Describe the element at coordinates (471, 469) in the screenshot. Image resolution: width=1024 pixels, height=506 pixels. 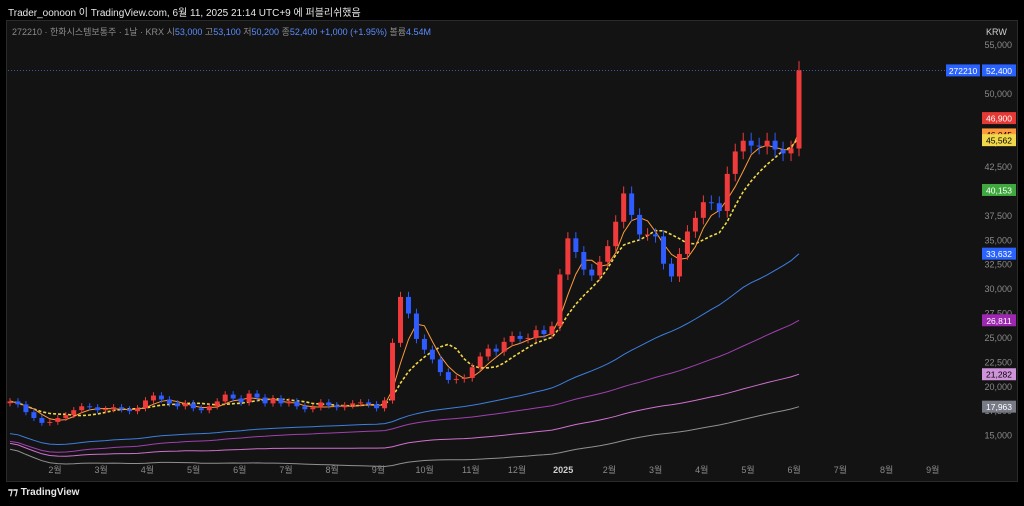
I see `x-tick-label: 11월` at that location.